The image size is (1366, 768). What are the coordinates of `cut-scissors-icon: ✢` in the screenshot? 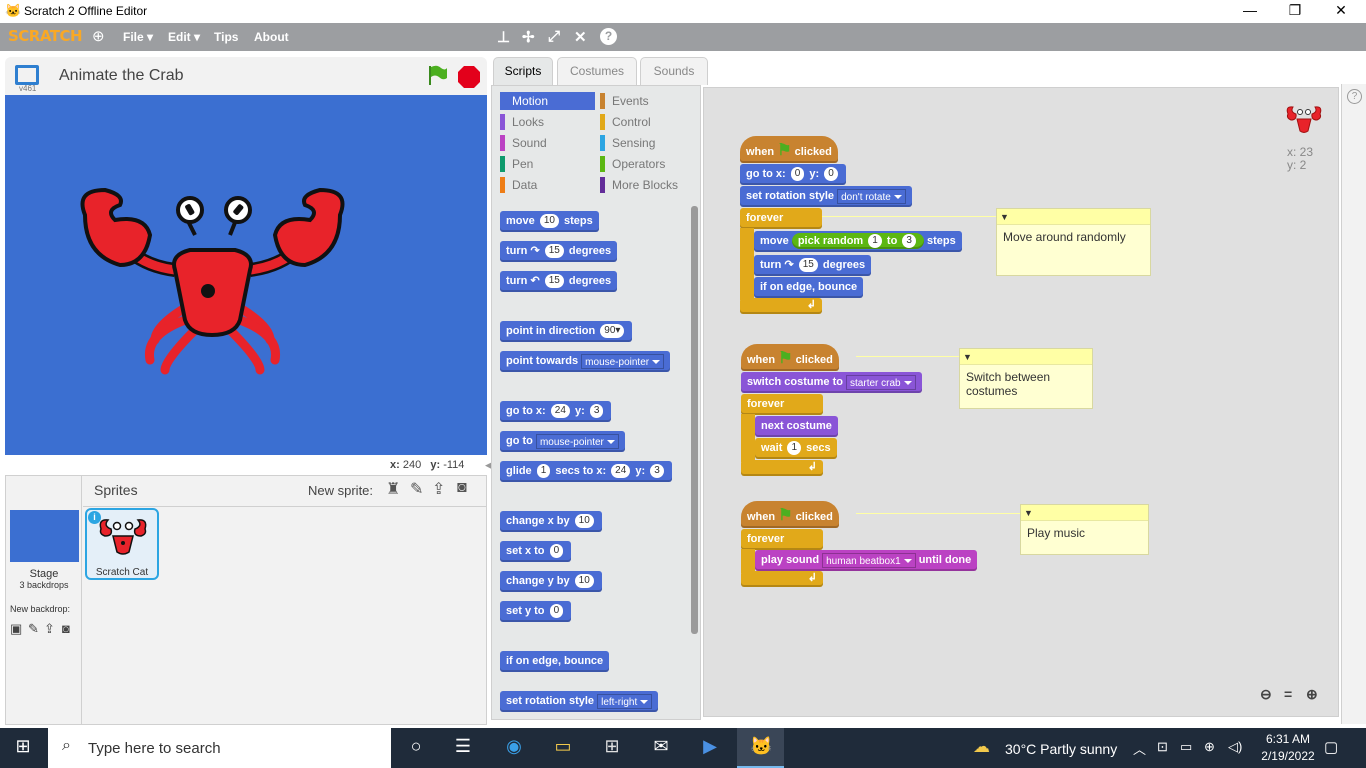 It's located at (528, 37).